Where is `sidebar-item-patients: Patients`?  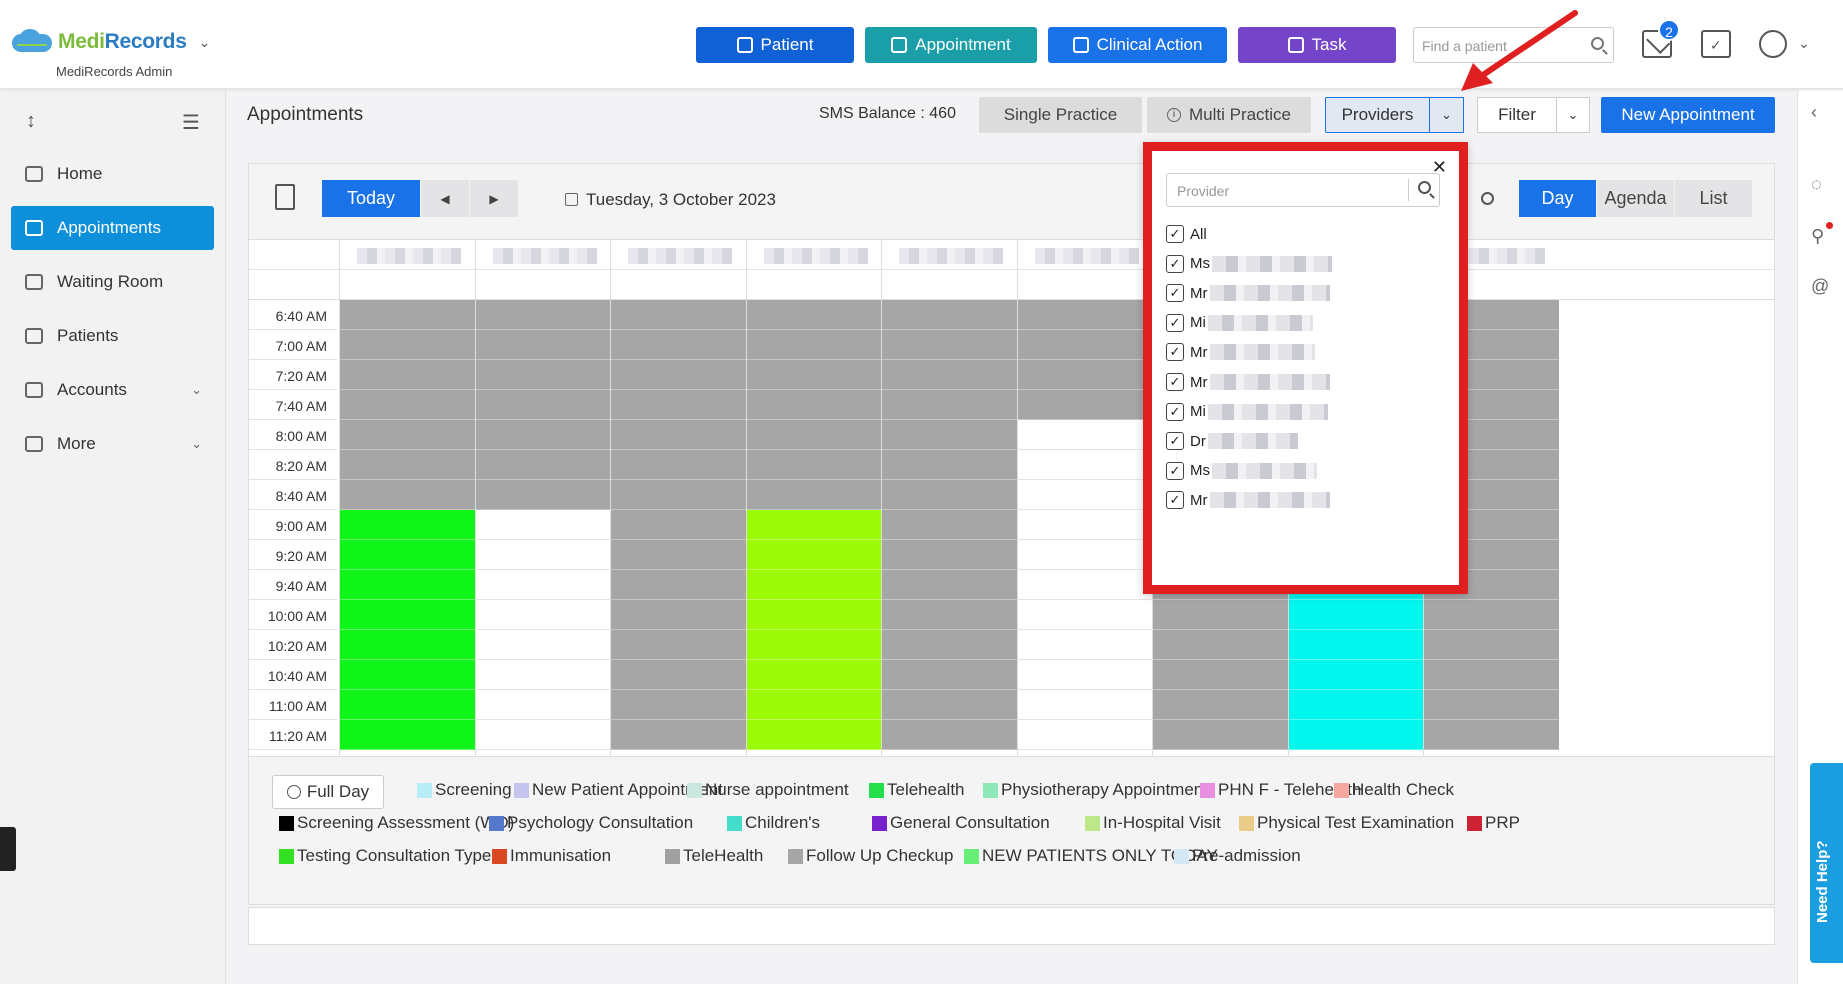
sidebar-item-patients: Patients is located at coordinates (112, 336).